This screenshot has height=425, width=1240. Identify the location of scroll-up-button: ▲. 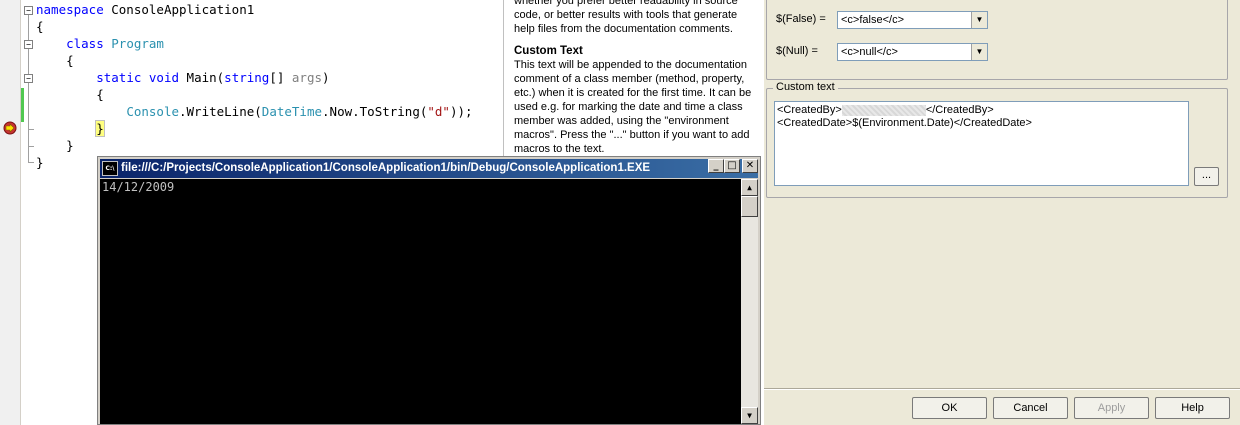
(749, 187).